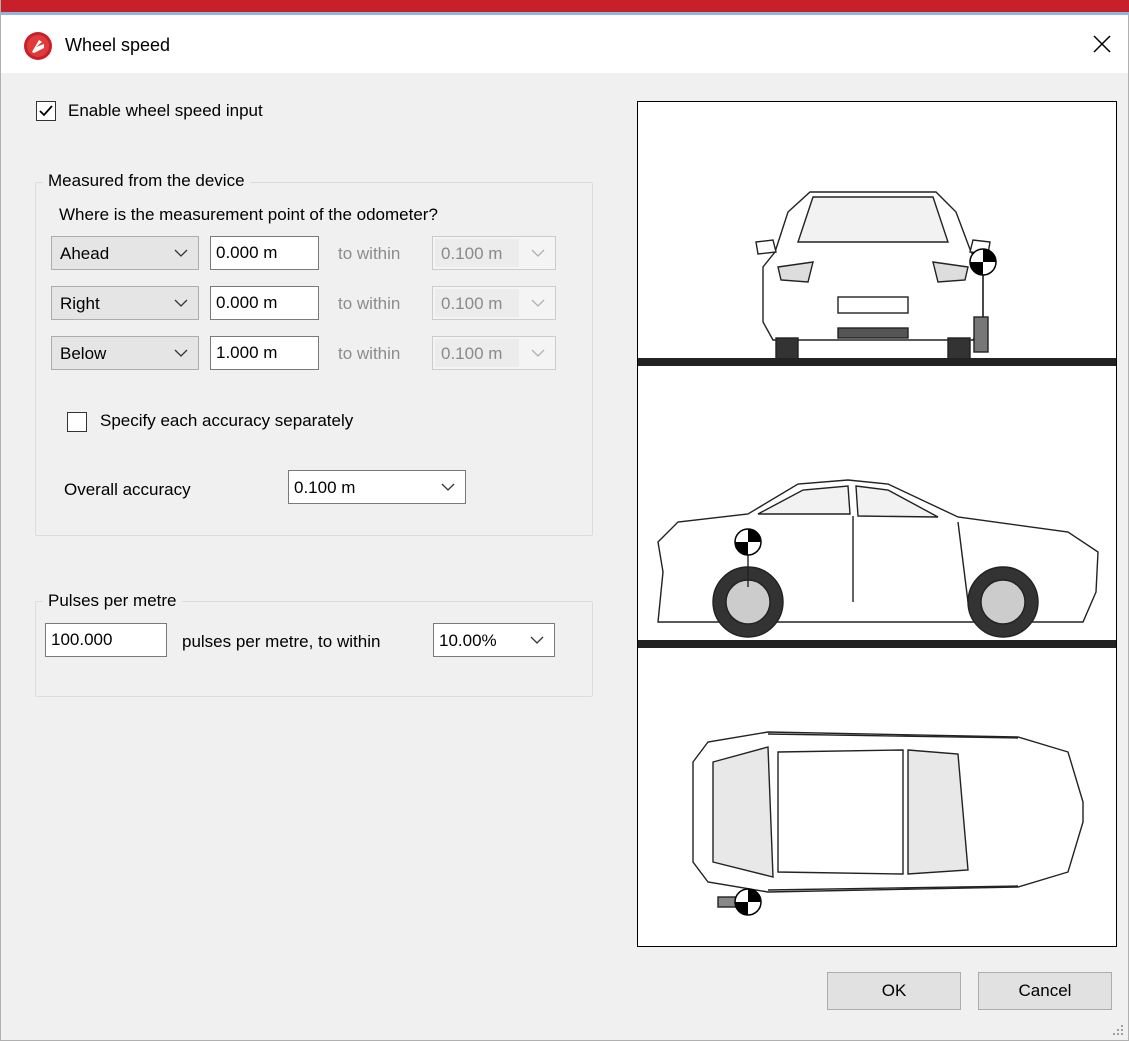 This screenshot has height=1041, width=1129. What do you see at coordinates (565, 6) in the screenshot?
I see `title-accent-bar` at bounding box center [565, 6].